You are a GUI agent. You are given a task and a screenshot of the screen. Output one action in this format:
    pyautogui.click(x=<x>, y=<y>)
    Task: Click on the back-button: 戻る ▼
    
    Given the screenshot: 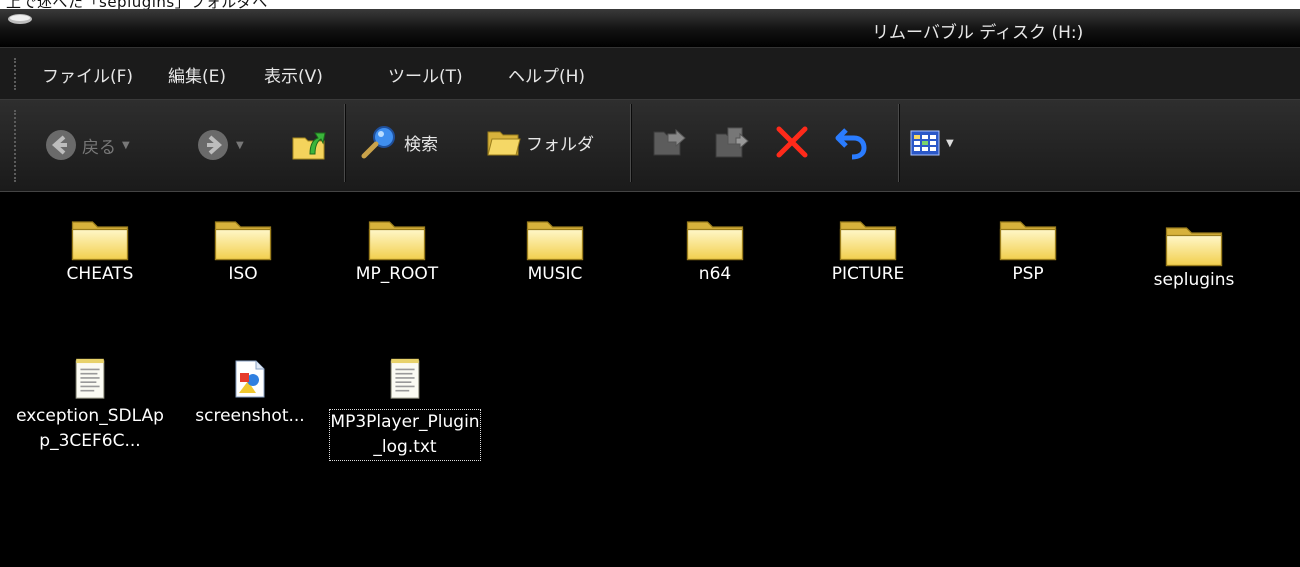 What is the action you would take?
    pyautogui.click(x=87, y=145)
    